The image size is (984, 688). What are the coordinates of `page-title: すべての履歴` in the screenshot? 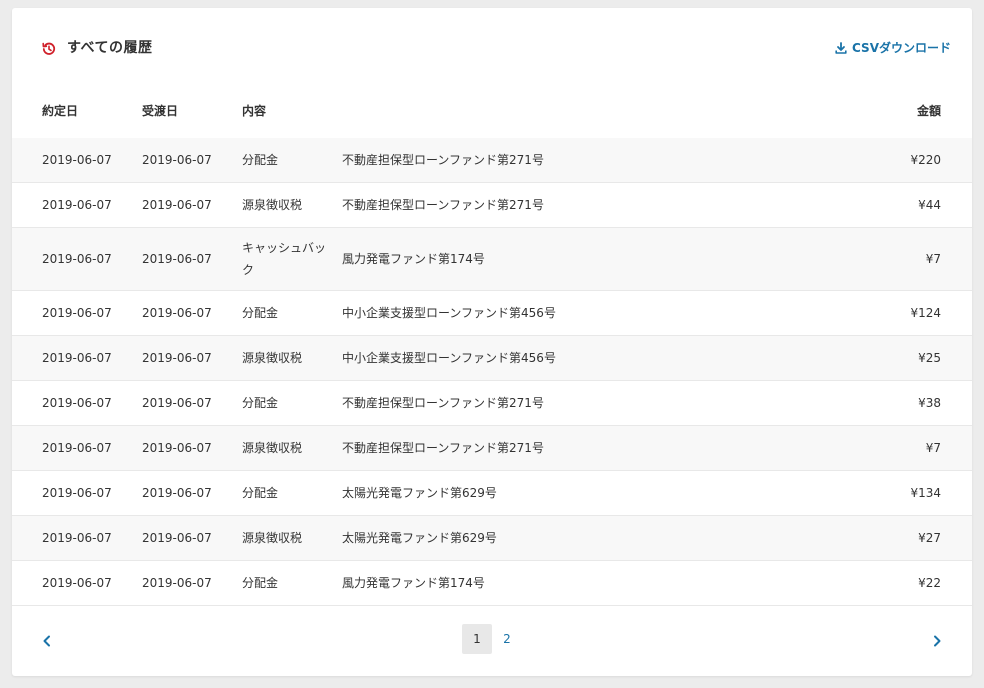 It's located at (110, 48).